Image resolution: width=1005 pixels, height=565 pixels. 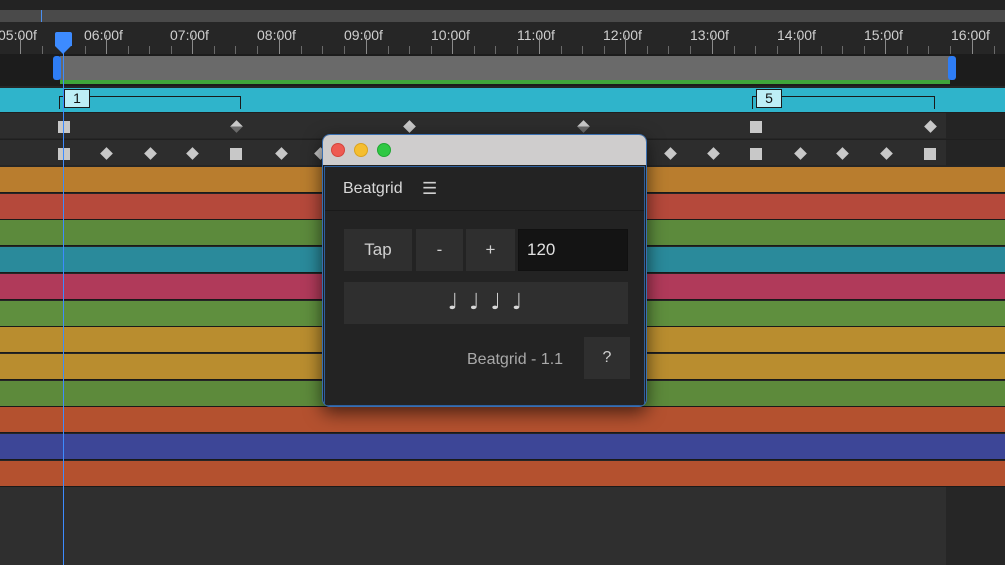 What do you see at coordinates (505, 68) in the screenshot?
I see `work-area-range` at bounding box center [505, 68].